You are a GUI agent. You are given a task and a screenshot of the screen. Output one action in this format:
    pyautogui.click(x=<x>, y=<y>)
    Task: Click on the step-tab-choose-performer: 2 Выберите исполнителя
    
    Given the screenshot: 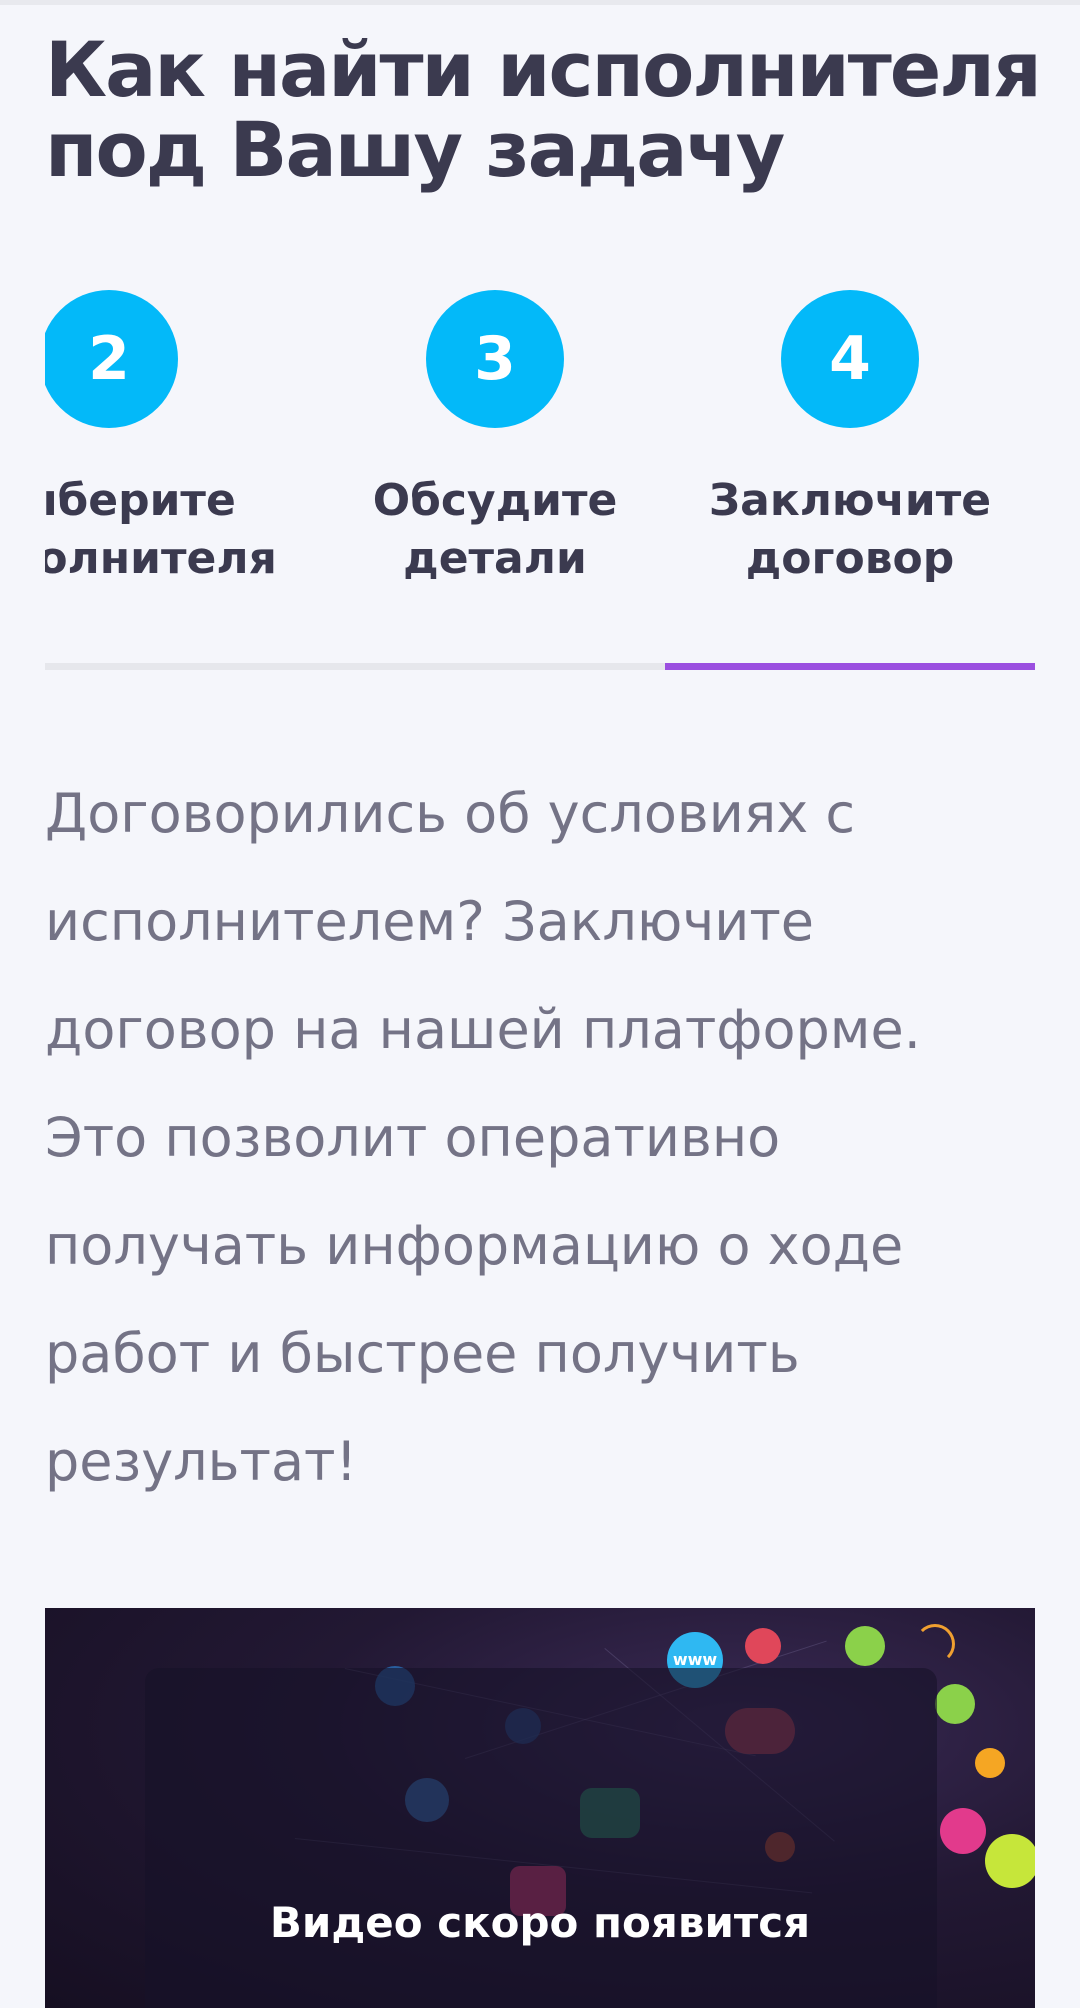 What is the action you would take?
    pyautogui.click(x=161, y=440)
    